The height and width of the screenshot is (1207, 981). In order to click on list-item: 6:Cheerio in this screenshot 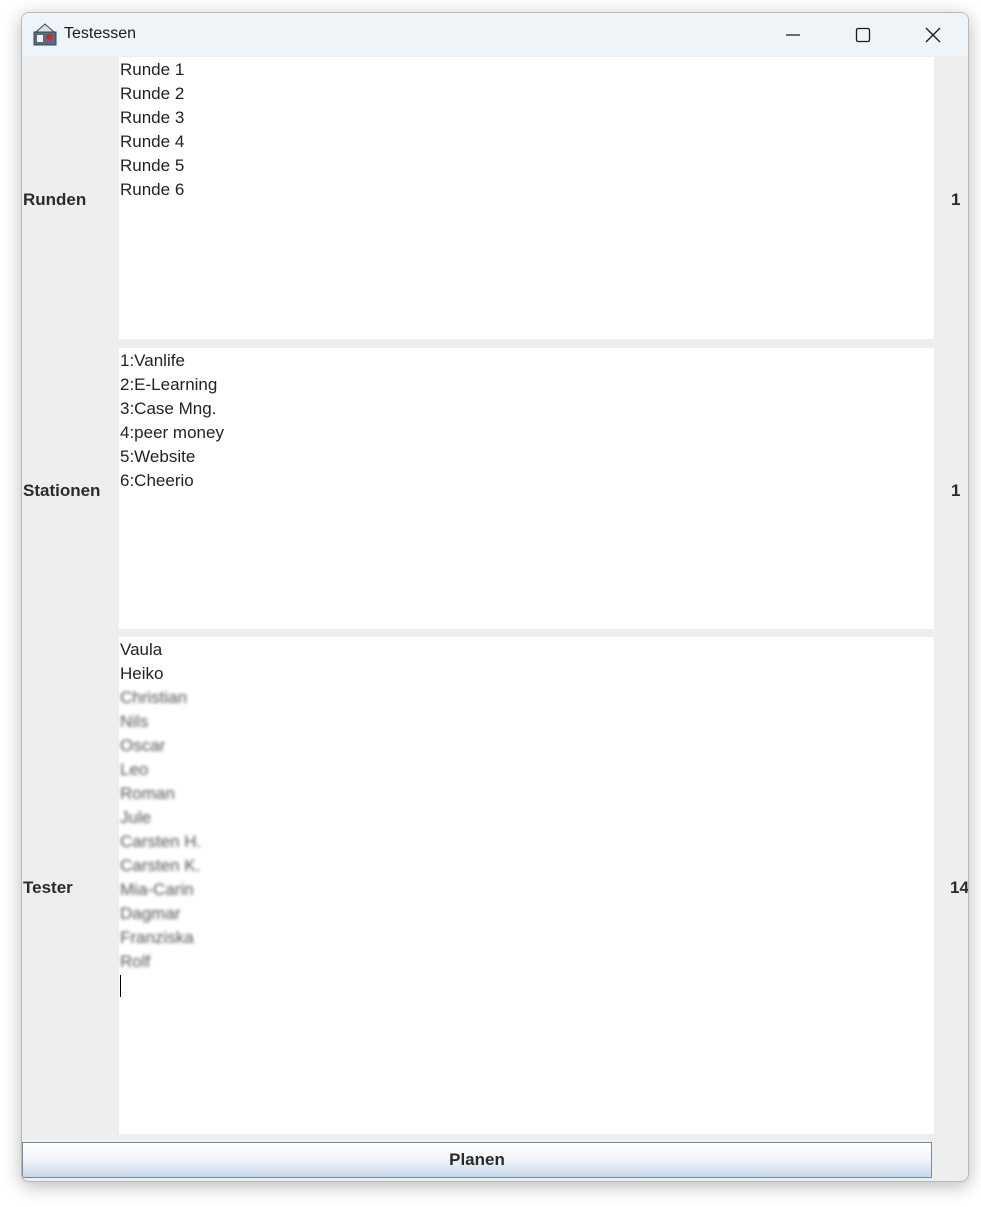, I will do `click(157, 480)`.